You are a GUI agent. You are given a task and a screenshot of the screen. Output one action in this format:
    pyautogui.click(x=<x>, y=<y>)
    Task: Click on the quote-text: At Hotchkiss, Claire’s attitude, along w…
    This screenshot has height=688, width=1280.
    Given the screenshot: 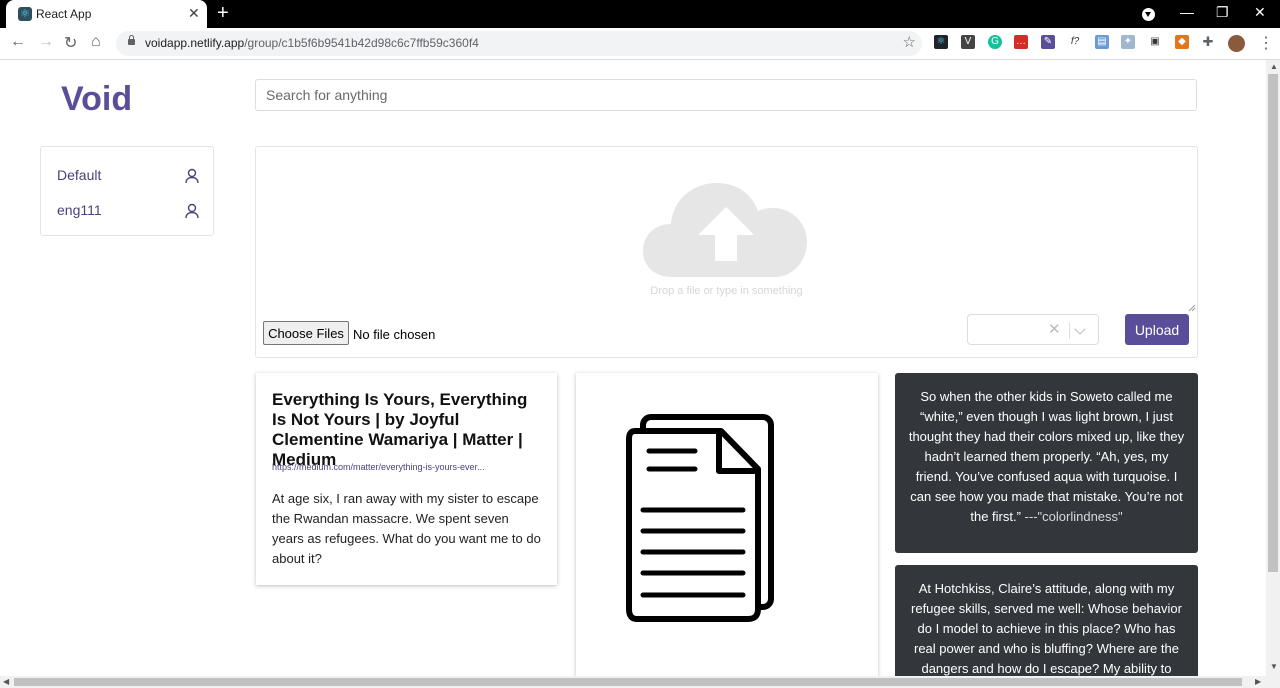 What is the action you would take?
    pyautogui.click(x=1046, y=628)
    